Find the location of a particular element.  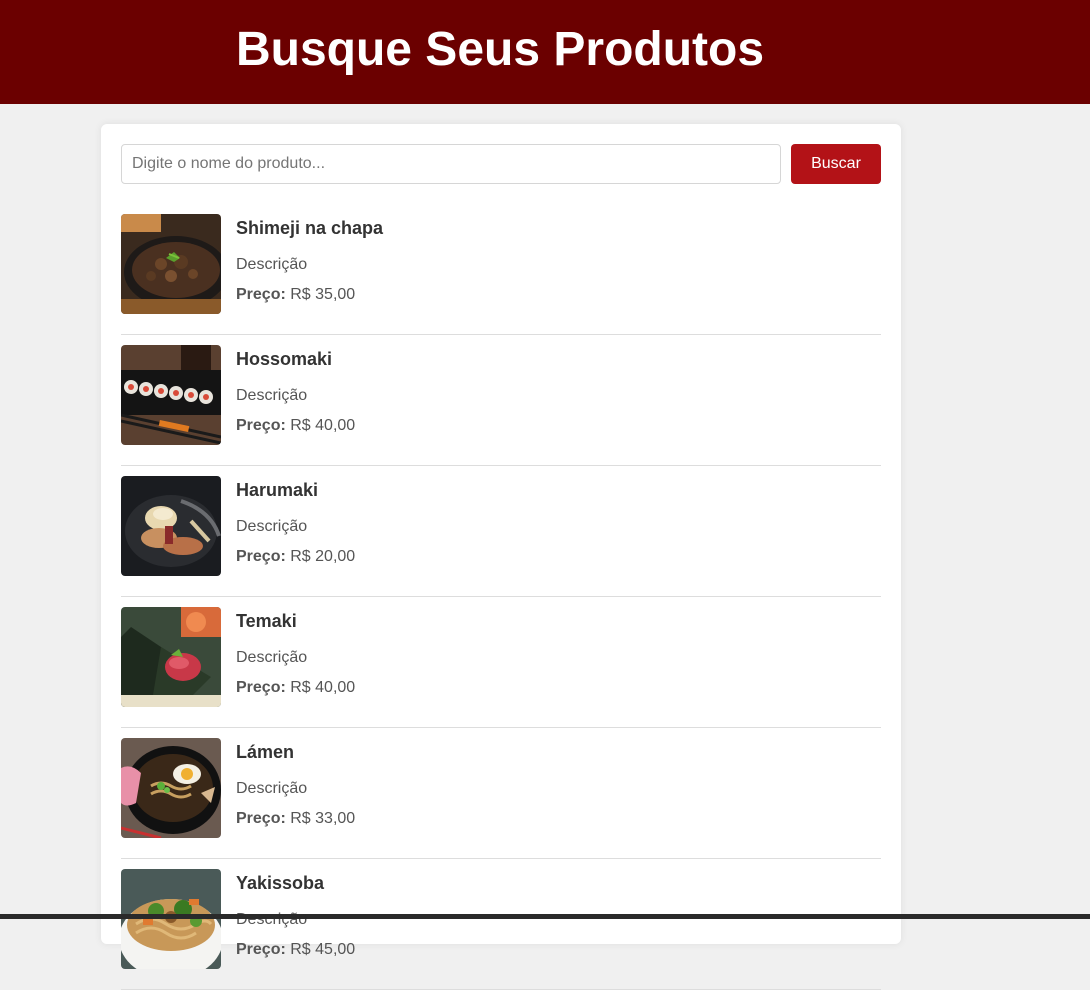

product-name: Harumaki is located at coordinates (277, 490).